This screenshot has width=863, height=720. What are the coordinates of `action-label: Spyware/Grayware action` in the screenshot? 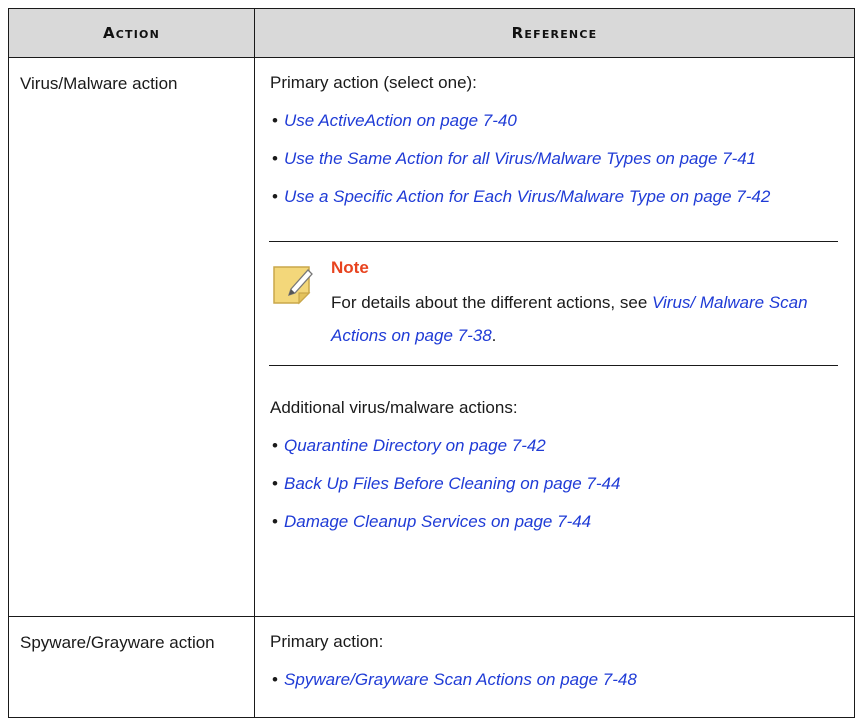 It's located at (117, 642).